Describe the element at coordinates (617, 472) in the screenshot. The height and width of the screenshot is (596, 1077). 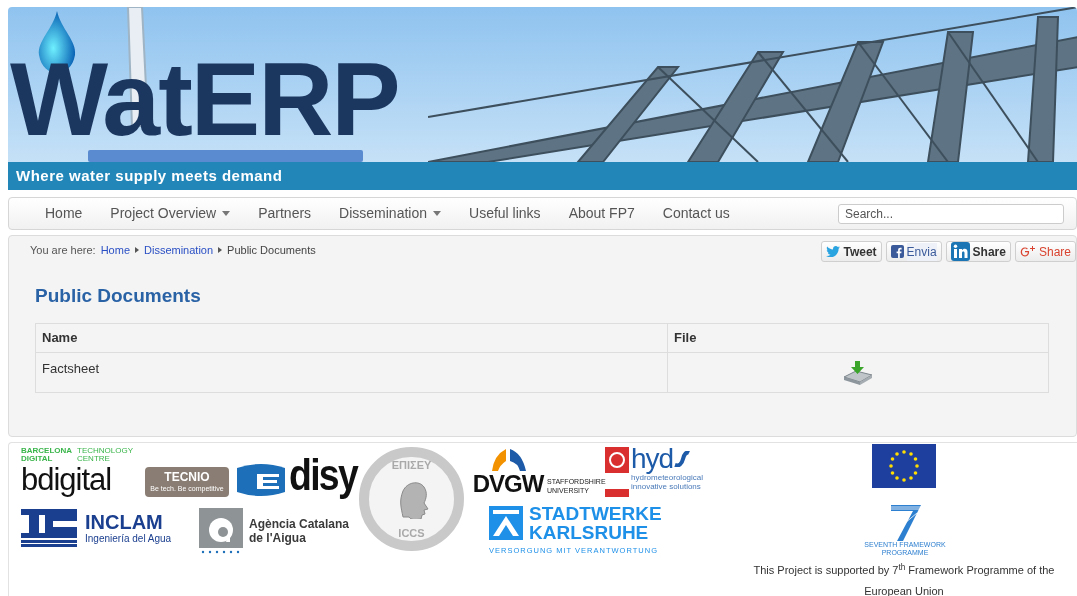
I see `crest-icon` at that location.